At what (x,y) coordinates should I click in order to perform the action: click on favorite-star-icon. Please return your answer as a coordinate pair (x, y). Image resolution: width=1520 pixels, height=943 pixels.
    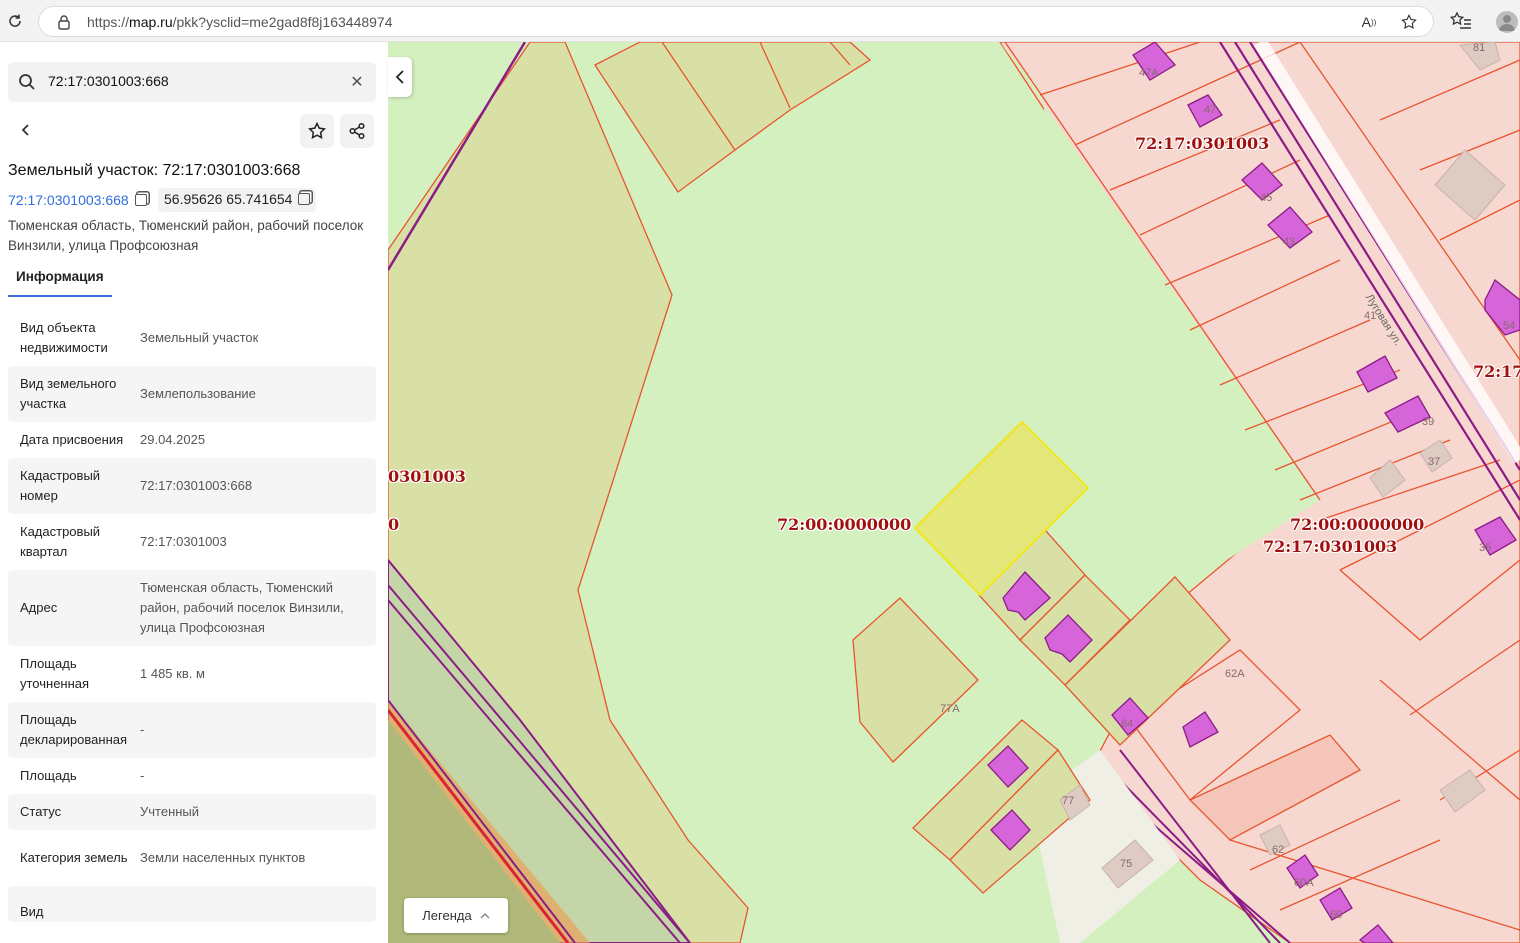
    Looking at the image, I should click on (1409, 22).